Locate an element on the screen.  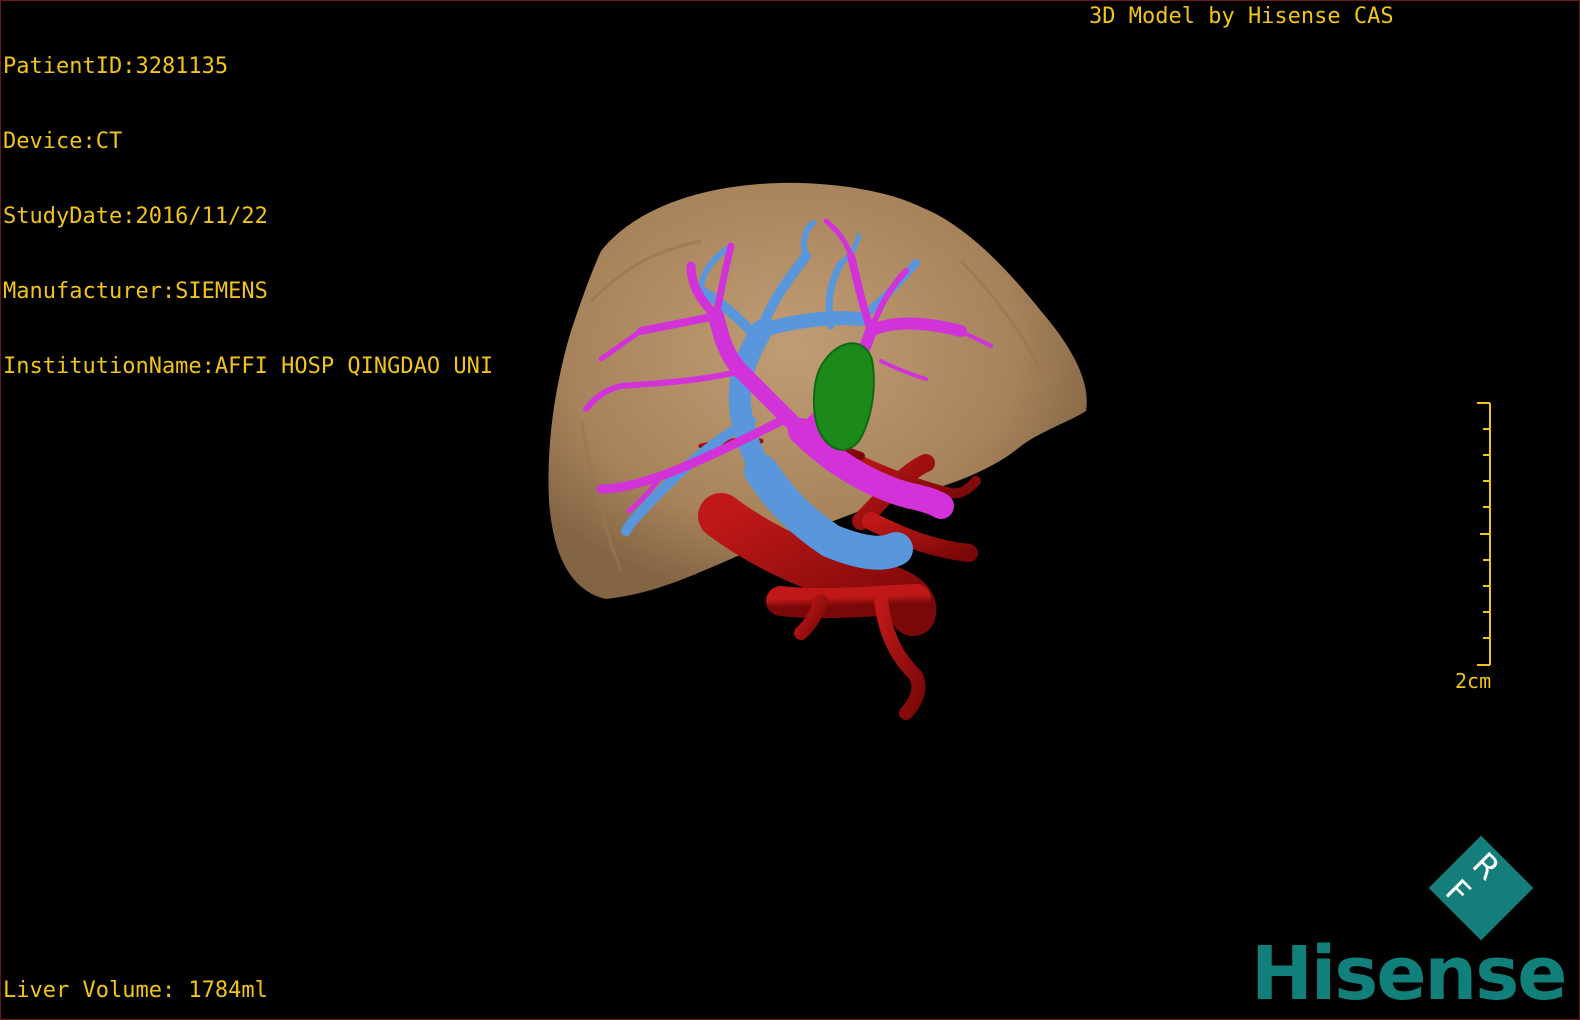
hisense-wordmark: Hisense is located at coordinates (1409, 974).